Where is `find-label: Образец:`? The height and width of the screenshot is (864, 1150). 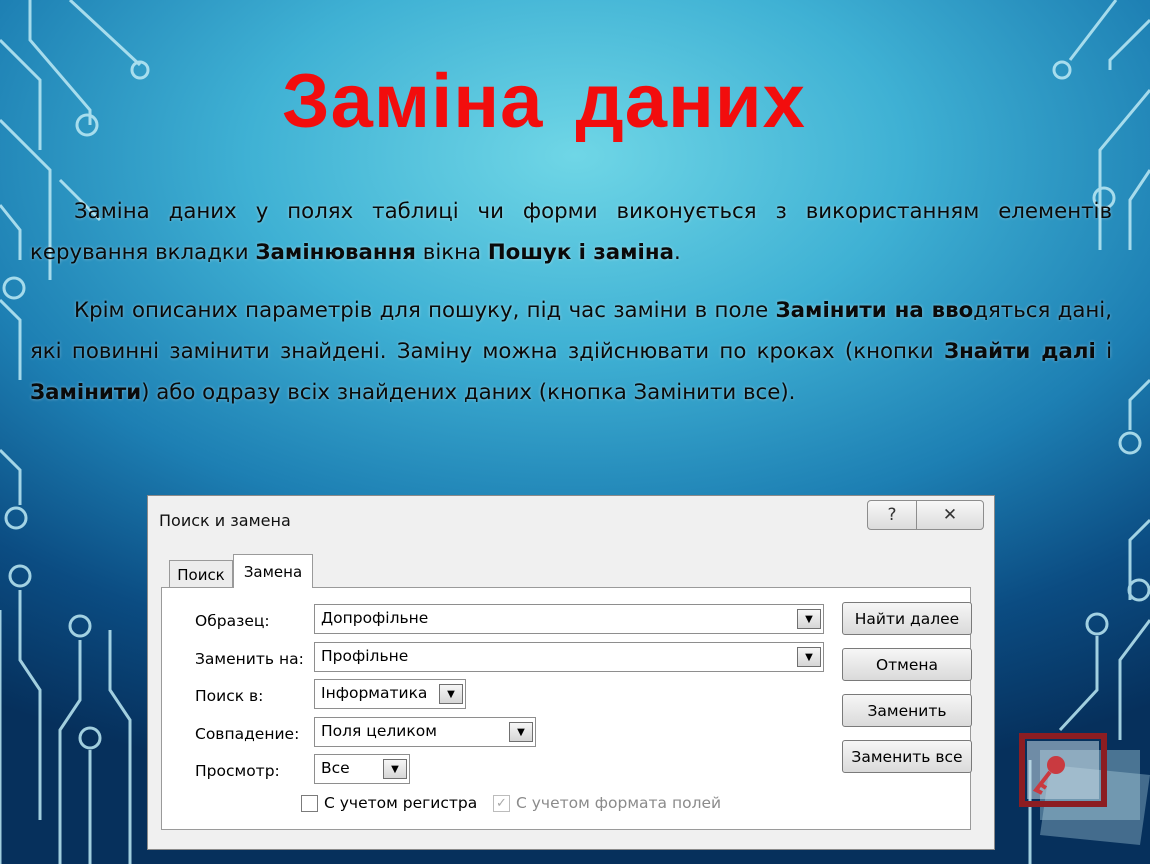 find-label: Образец: is located at coordinates (232, 621).